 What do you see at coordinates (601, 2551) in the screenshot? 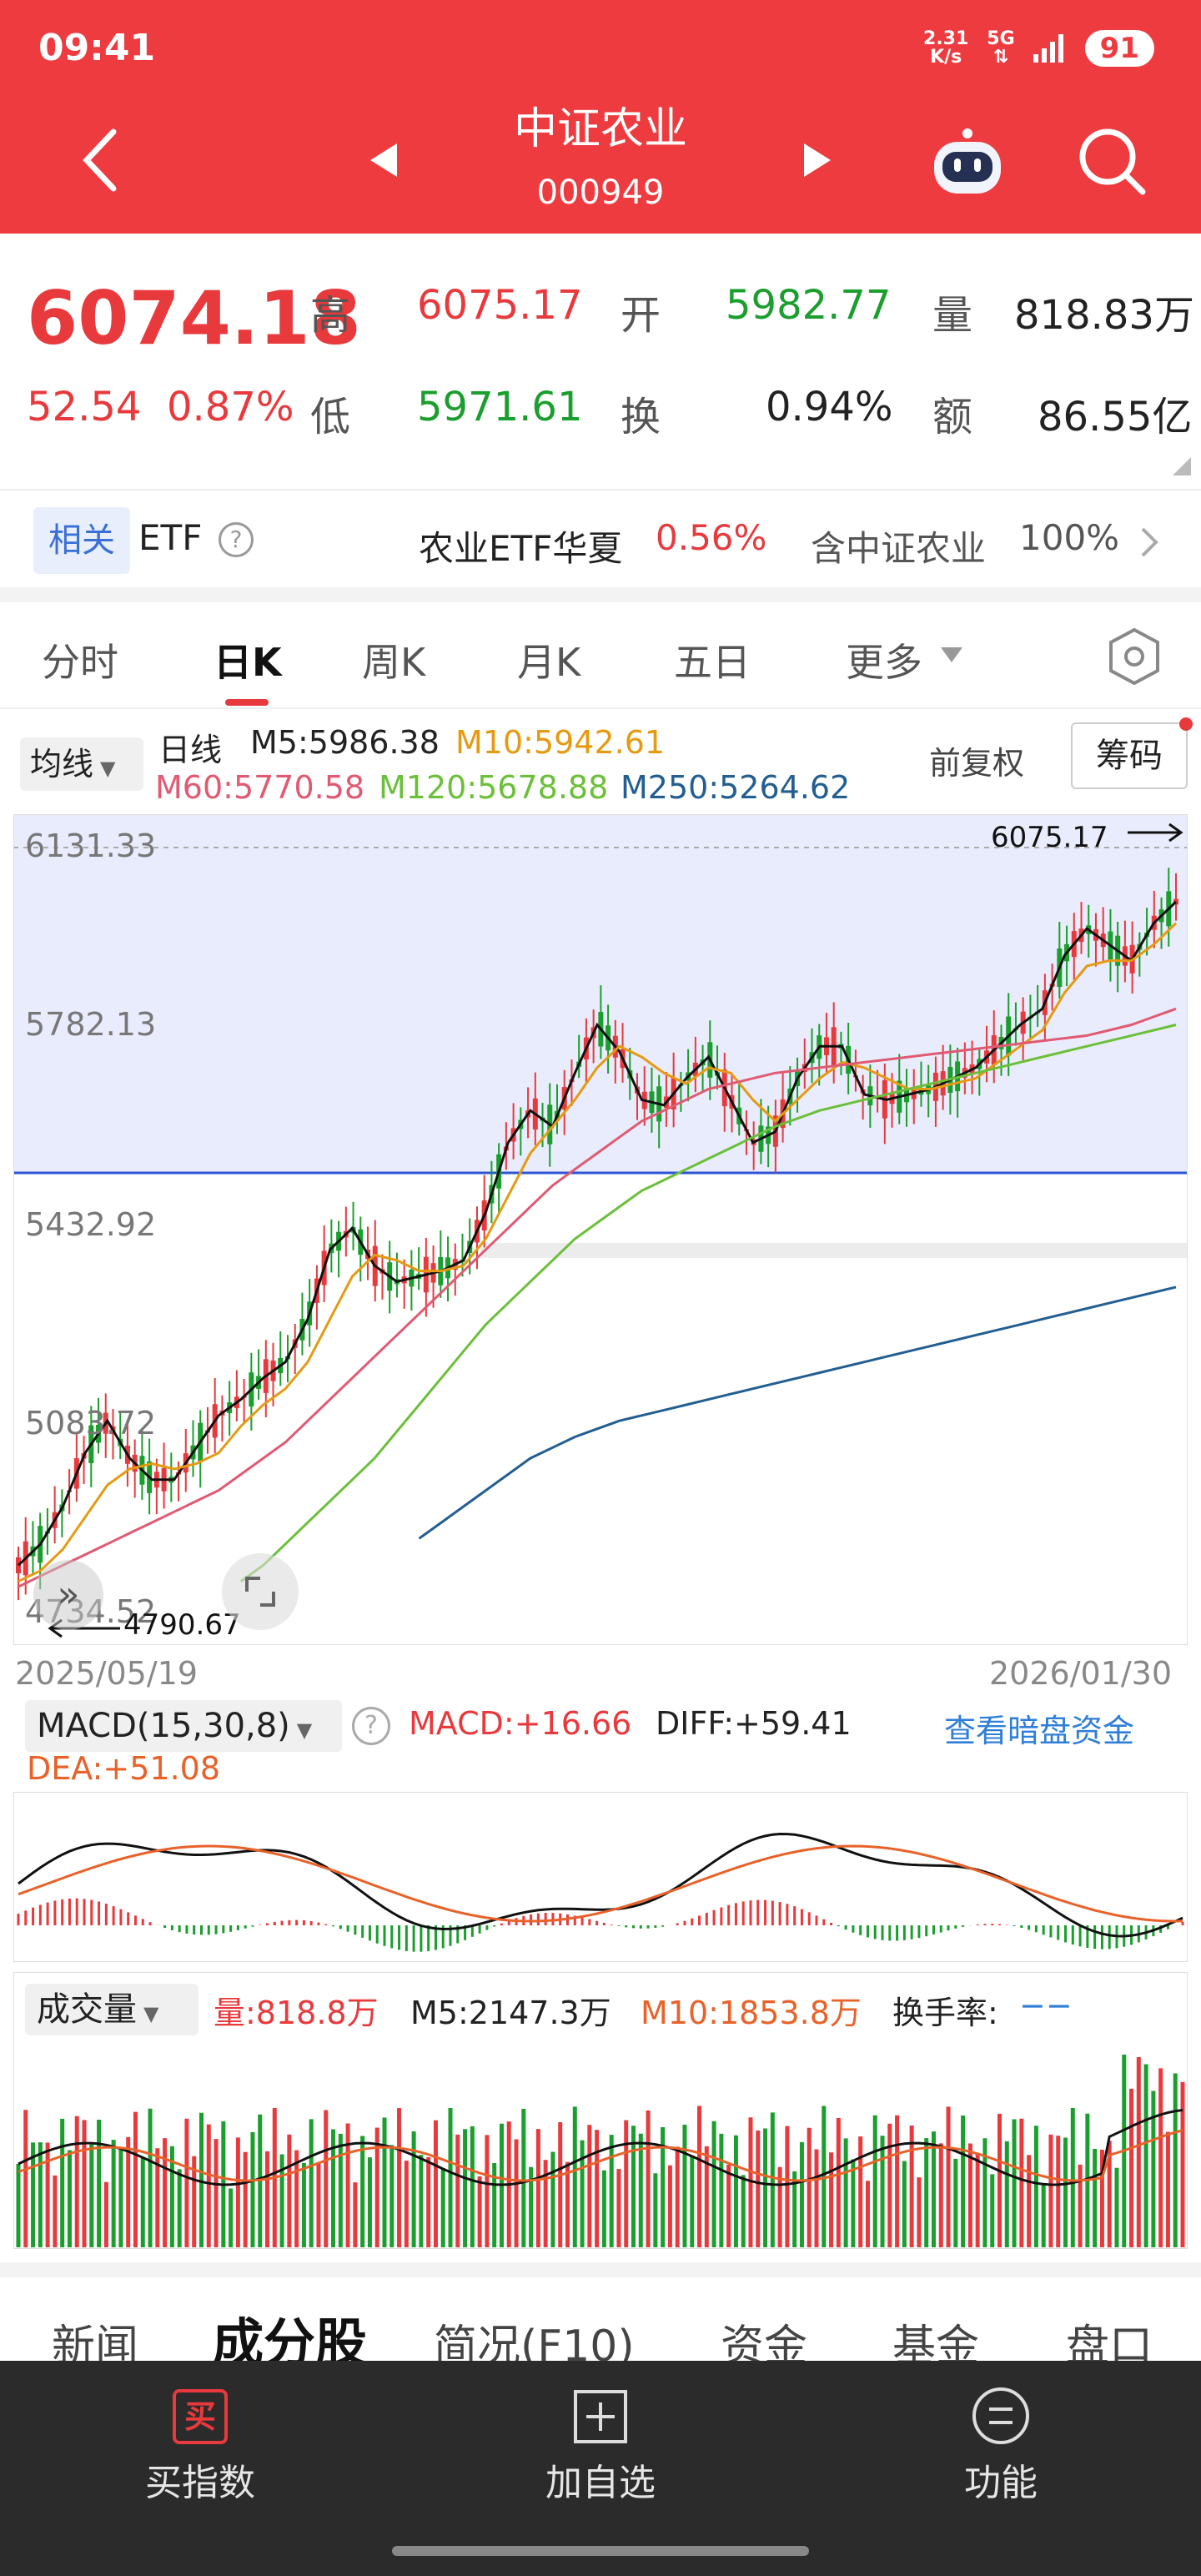
I see `home-indicator` at bounding box center [601, 2551].